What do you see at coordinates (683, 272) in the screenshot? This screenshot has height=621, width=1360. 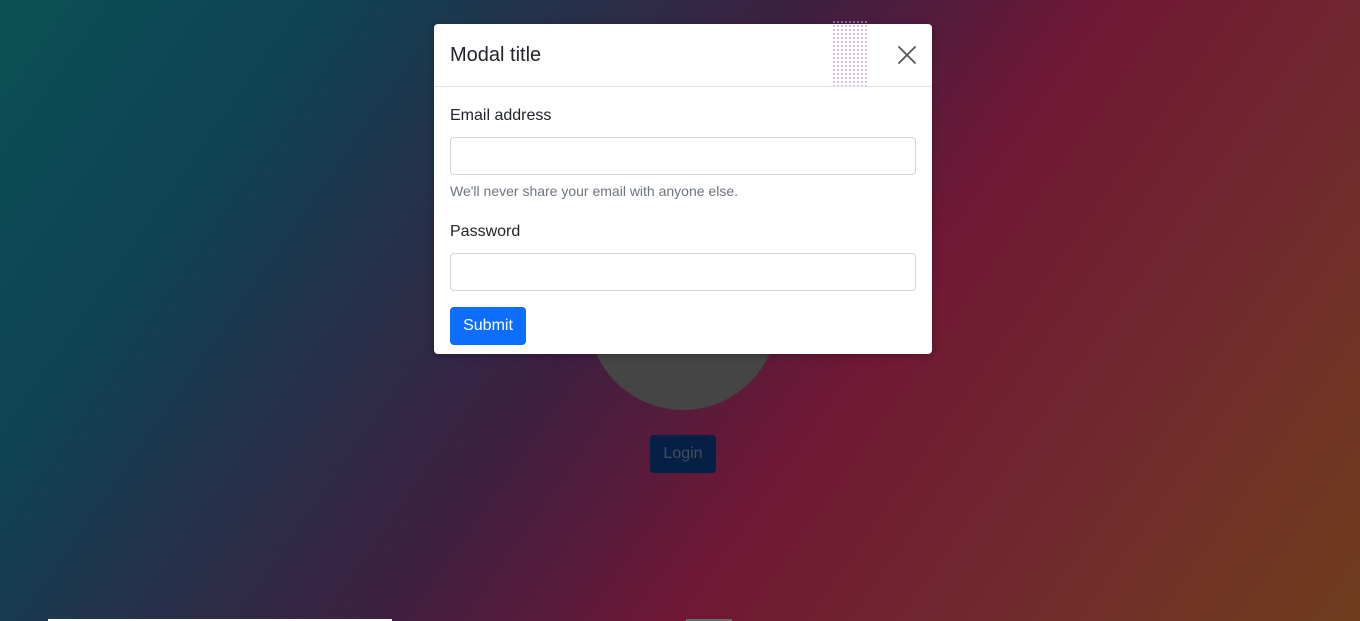 I see `password-field` at bounding box center [683, 272].